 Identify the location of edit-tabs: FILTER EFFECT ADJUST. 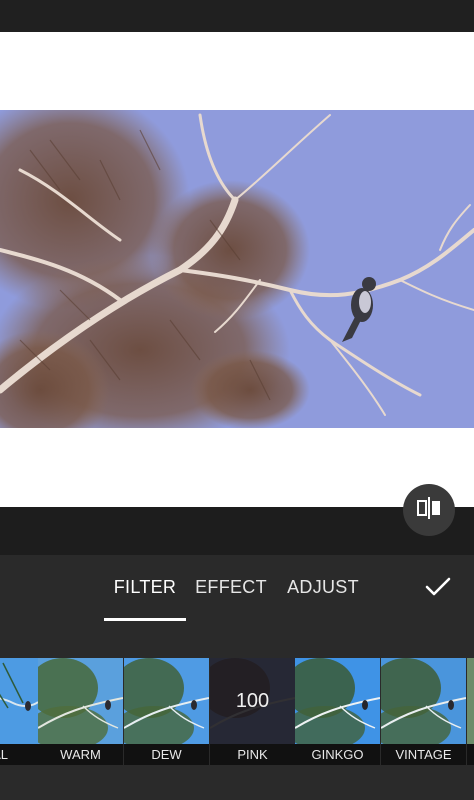
(237, 589).